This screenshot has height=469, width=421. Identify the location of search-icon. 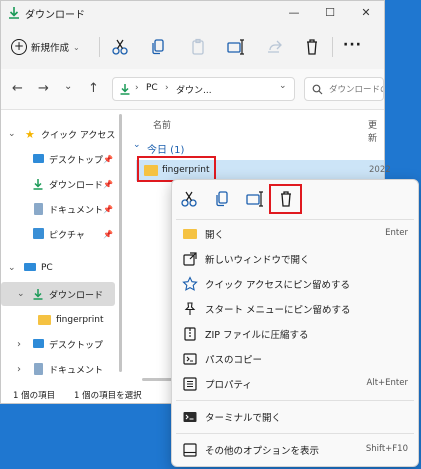
(317, 89).